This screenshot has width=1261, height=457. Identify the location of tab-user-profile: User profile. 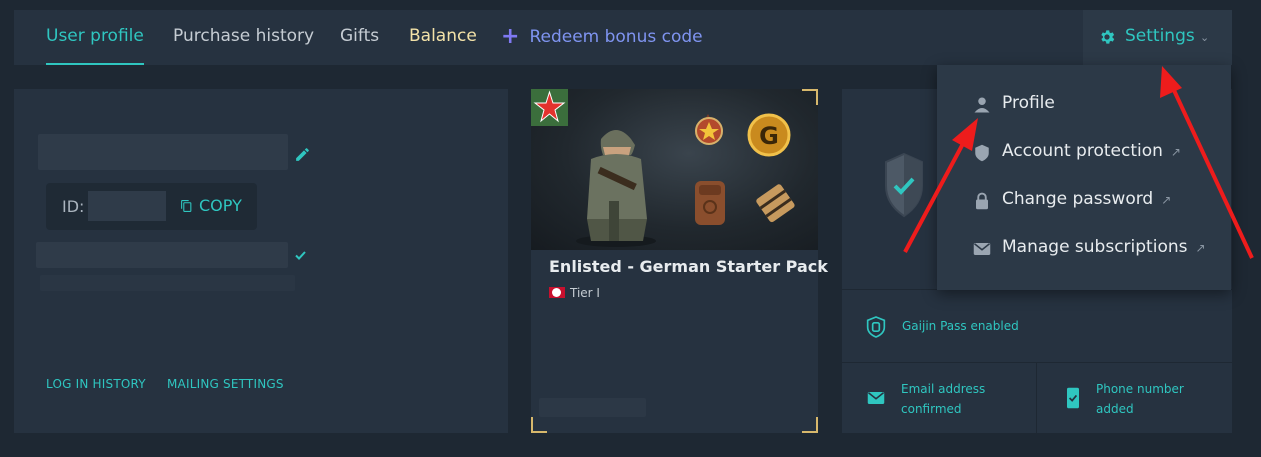
(95, 37).